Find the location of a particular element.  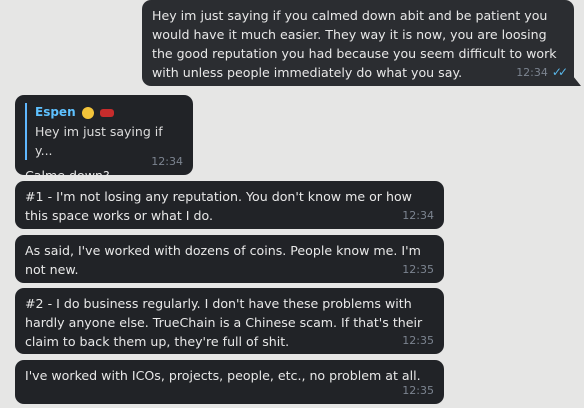

bubble-tail is located at coordinates (577, 81).